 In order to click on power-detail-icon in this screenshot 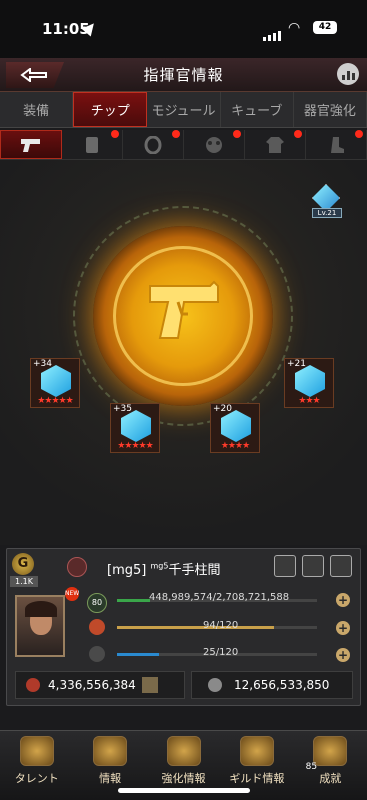, I will do `click(149, 685)`.